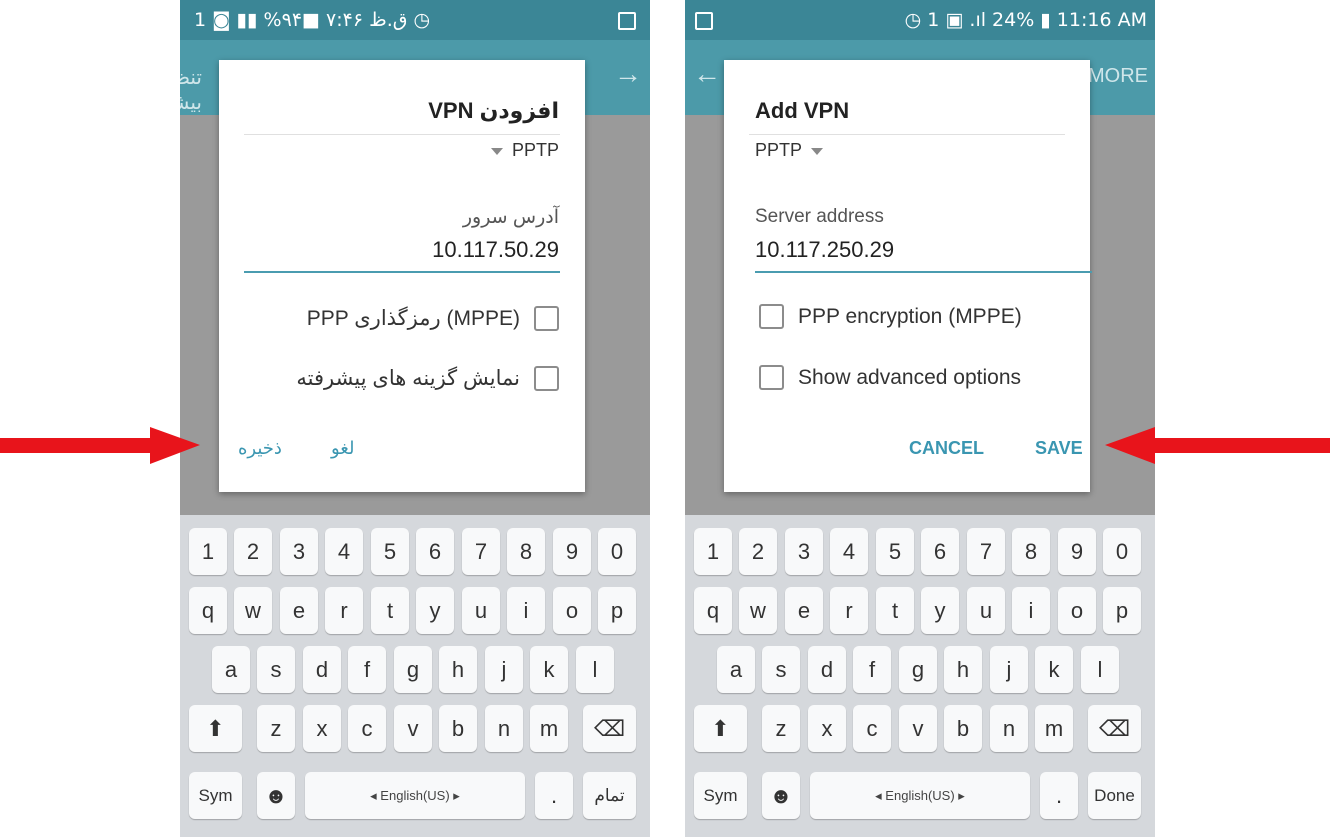 Image resolution: width=1330 pixels, height=837 pixels. What do you see at coordinates (1118, 76) in the screenshot?
I see `more-menu-label: MORE` at bounding box center [1118, 76].